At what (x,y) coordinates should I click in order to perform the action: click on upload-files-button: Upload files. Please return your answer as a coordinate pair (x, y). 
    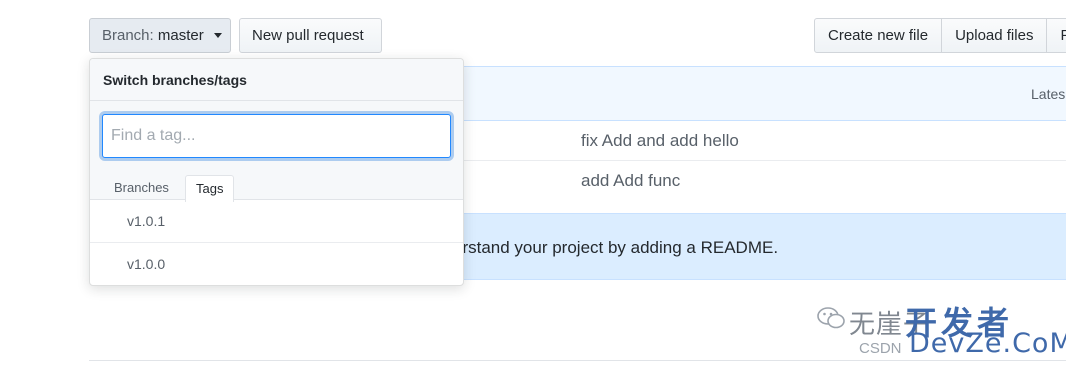
    Looking at the image, I should click on (994, 35).